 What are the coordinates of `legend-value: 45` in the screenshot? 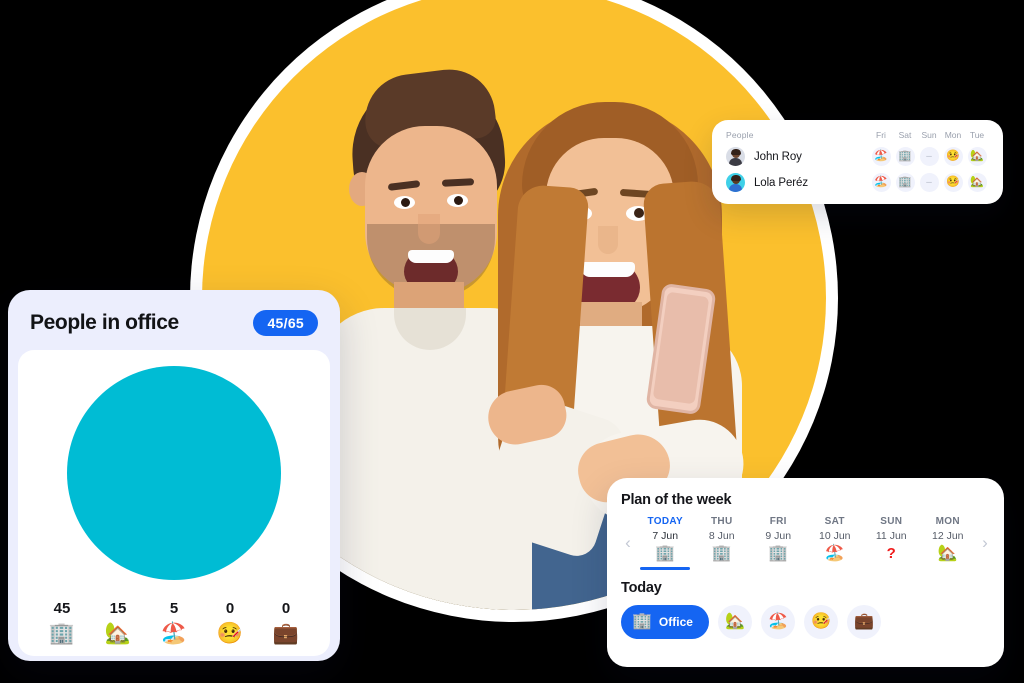 It's located at (62, 608).